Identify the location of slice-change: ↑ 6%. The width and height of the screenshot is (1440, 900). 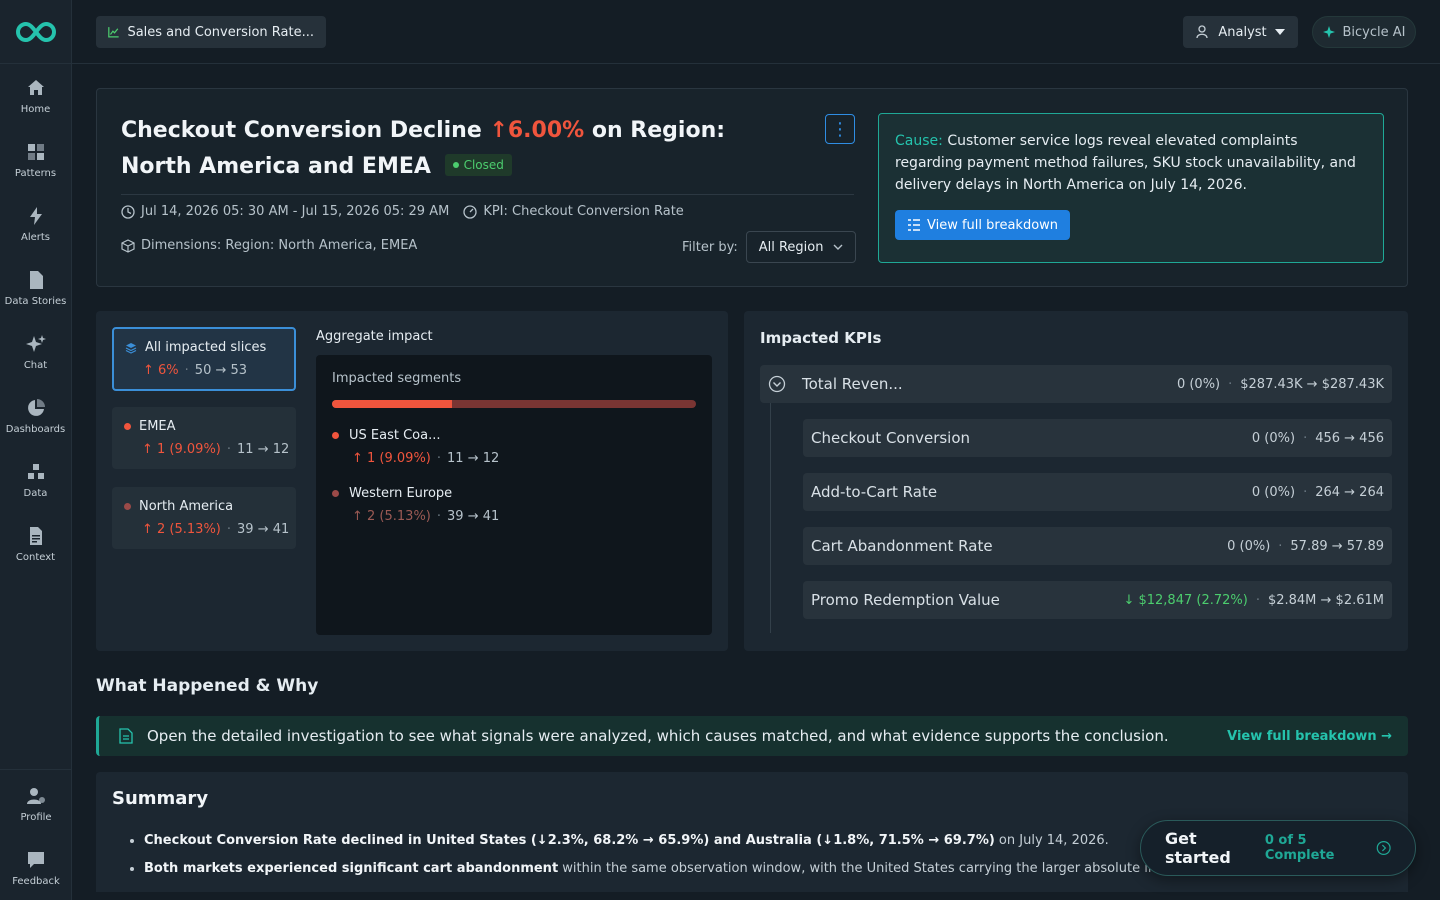
(161, 370).